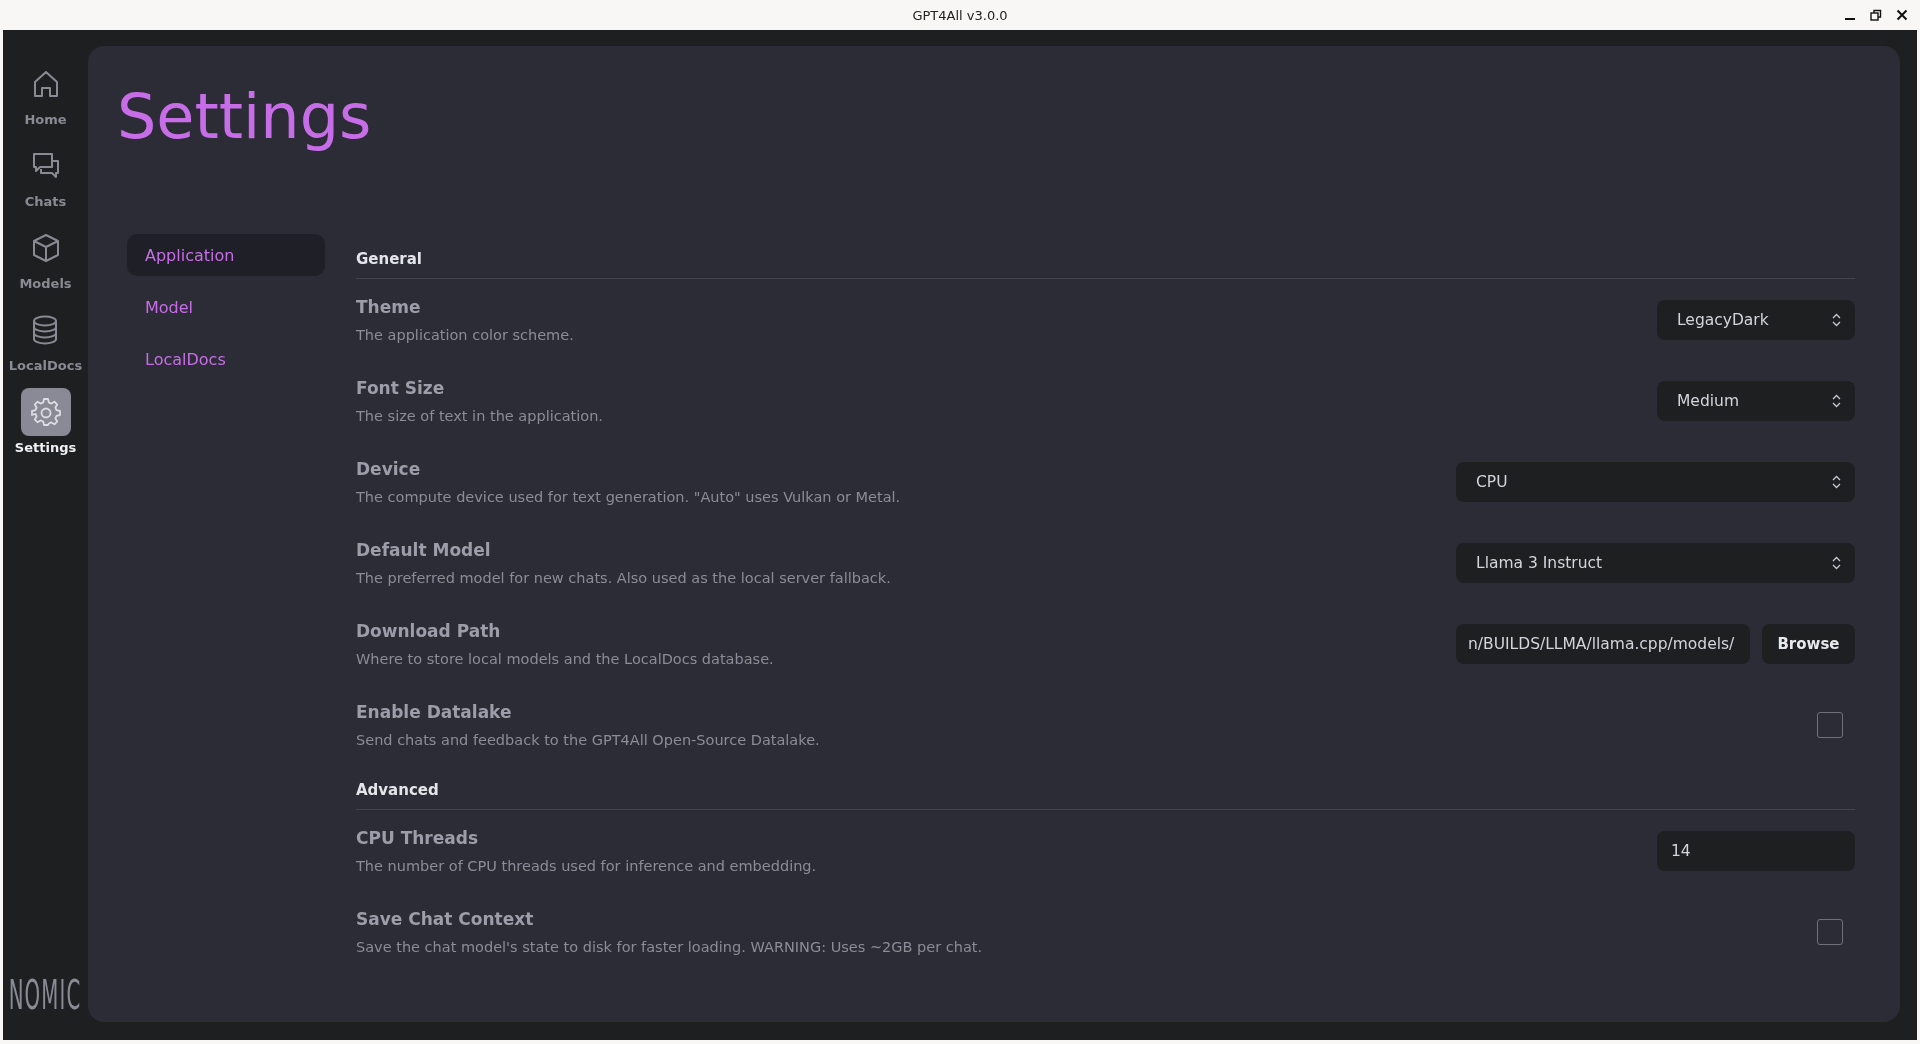 This screenshot has width=1920, height=1044. Describe the element at coordinates (623, 577) in the screenshot. I see `setting-description: The preferred model for new chats. Also used as the local server fallback.` at that location.